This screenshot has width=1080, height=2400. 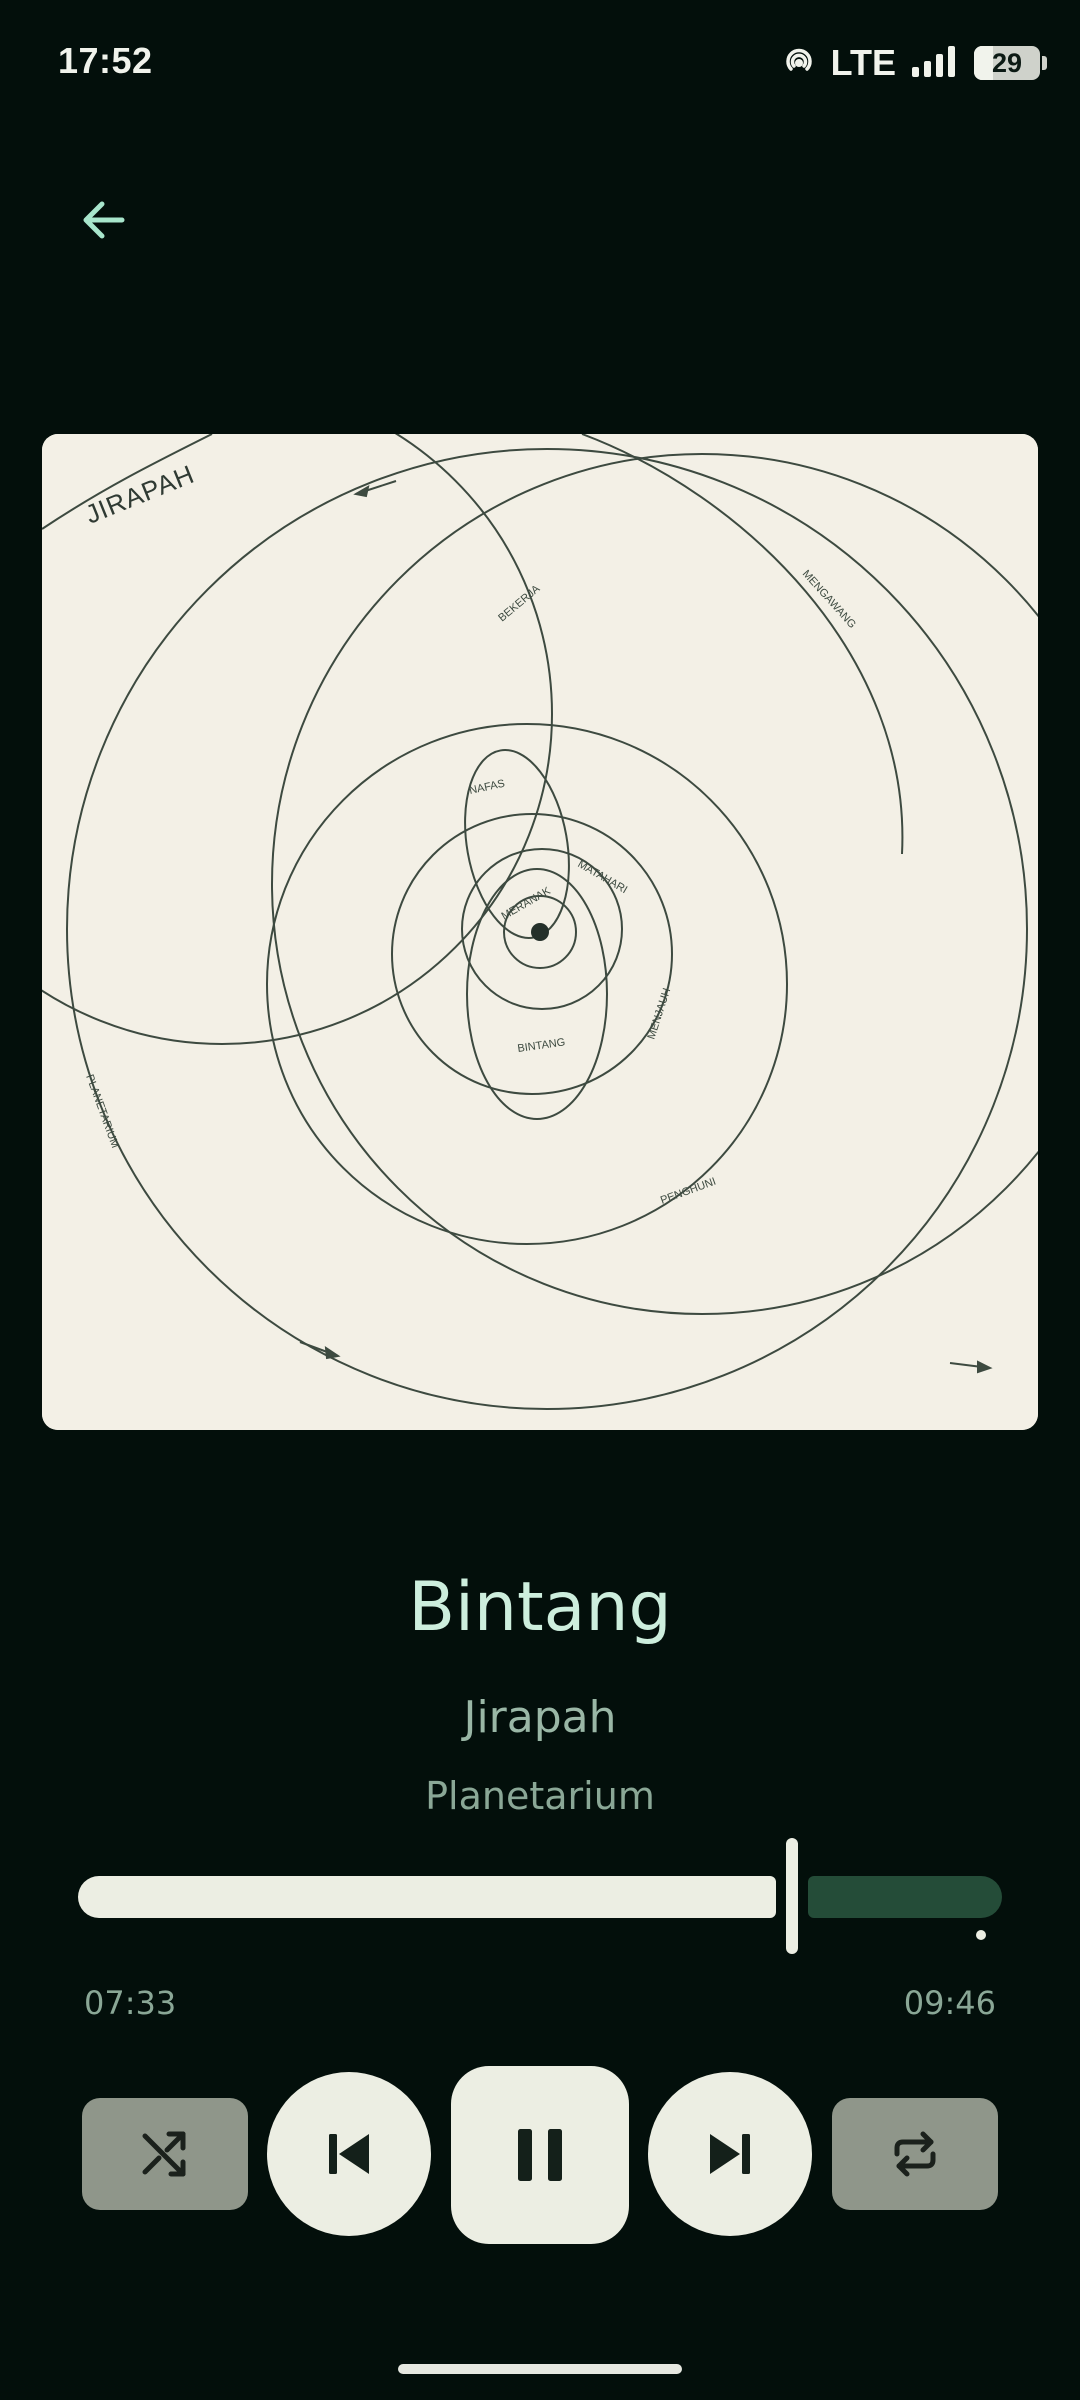 I want to click on battery-icon: 29, so click(x=1010, y=63).